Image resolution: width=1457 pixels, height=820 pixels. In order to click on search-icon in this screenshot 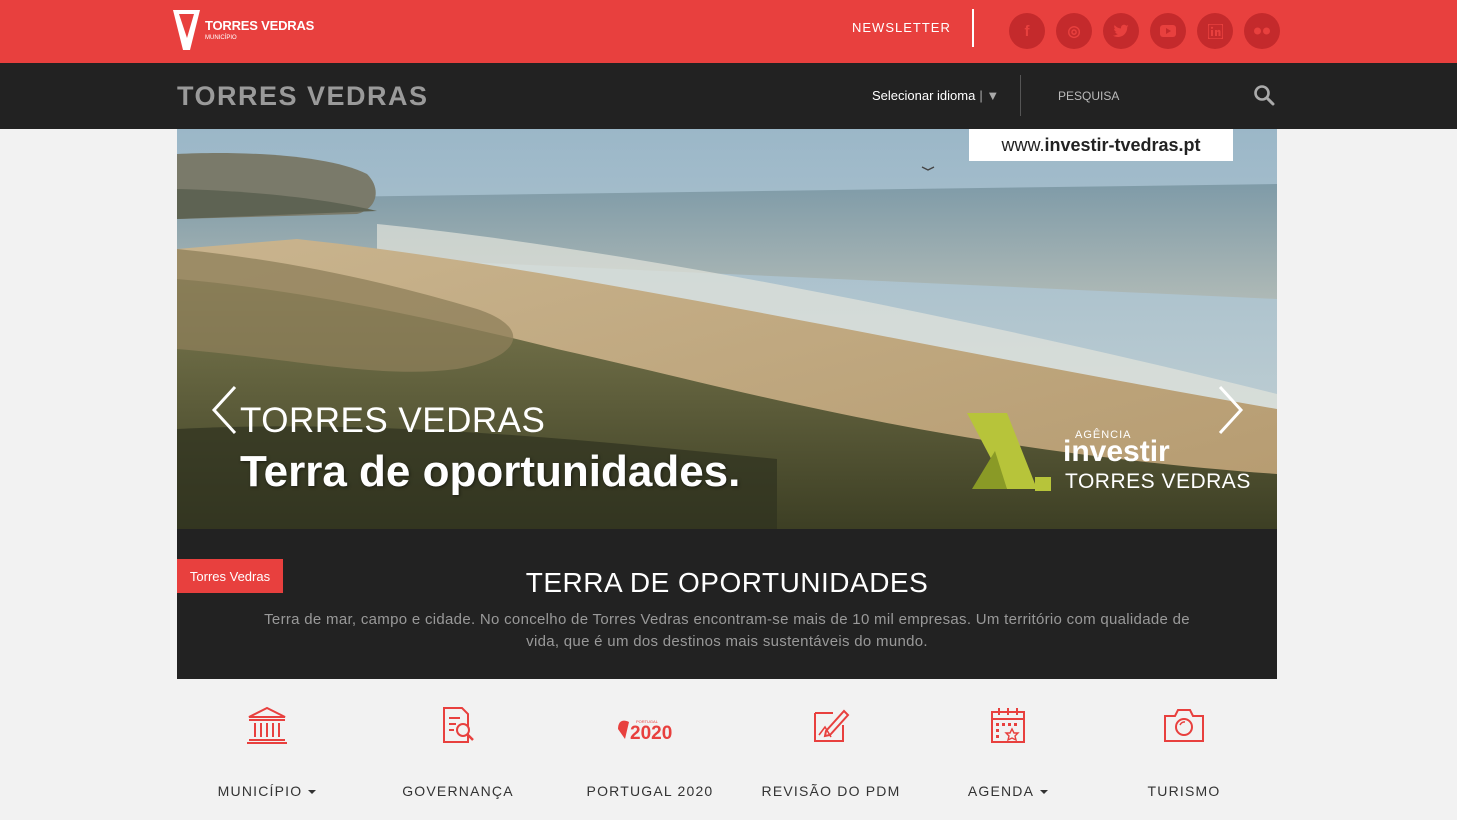, I will do `click(1264, 95)`.